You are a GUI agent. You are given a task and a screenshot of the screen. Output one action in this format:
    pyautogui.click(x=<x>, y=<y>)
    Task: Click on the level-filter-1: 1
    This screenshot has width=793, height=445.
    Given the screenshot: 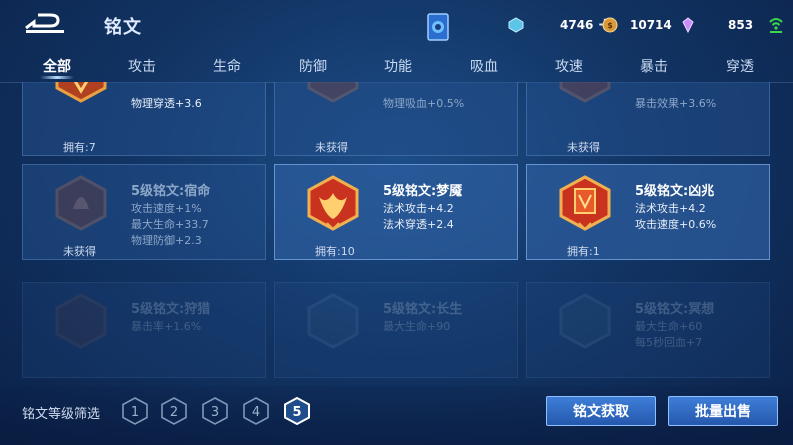 What is the action you would take?
    pyautogui.click(x=135, y=411)
    